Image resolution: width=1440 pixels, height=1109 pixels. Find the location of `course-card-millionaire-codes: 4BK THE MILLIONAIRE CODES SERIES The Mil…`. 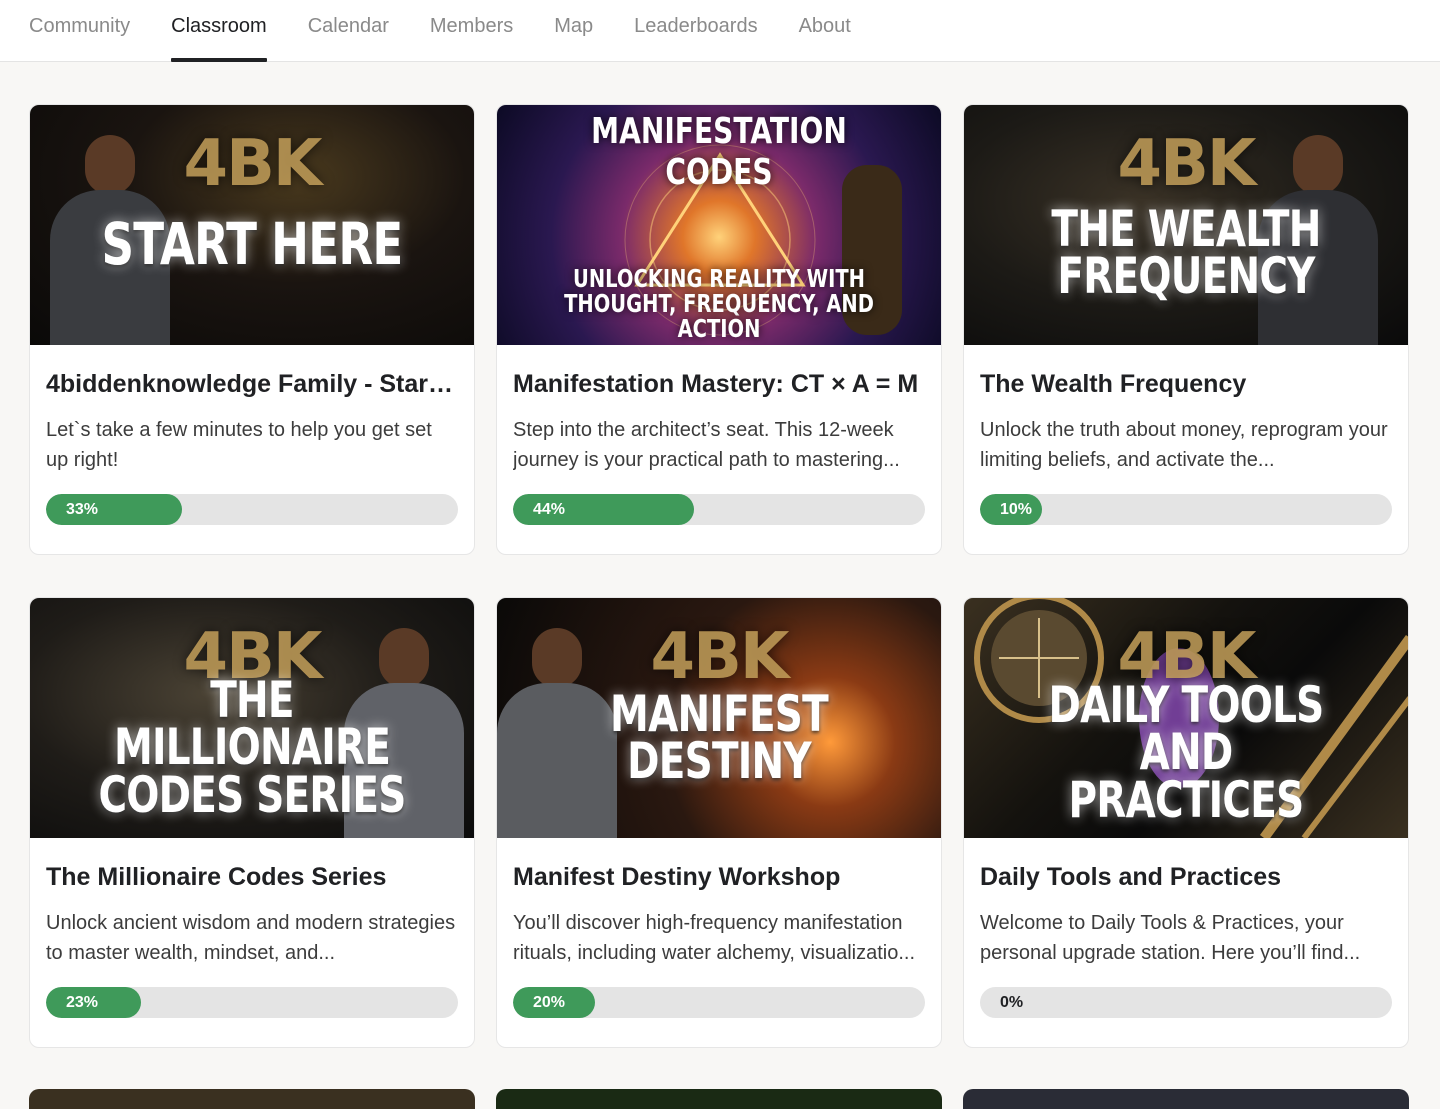

course-card-millionaire-codes: 4BK THE MILLIONAIRE CODES SERIES The Mil… is located at coordinates (252, 822).